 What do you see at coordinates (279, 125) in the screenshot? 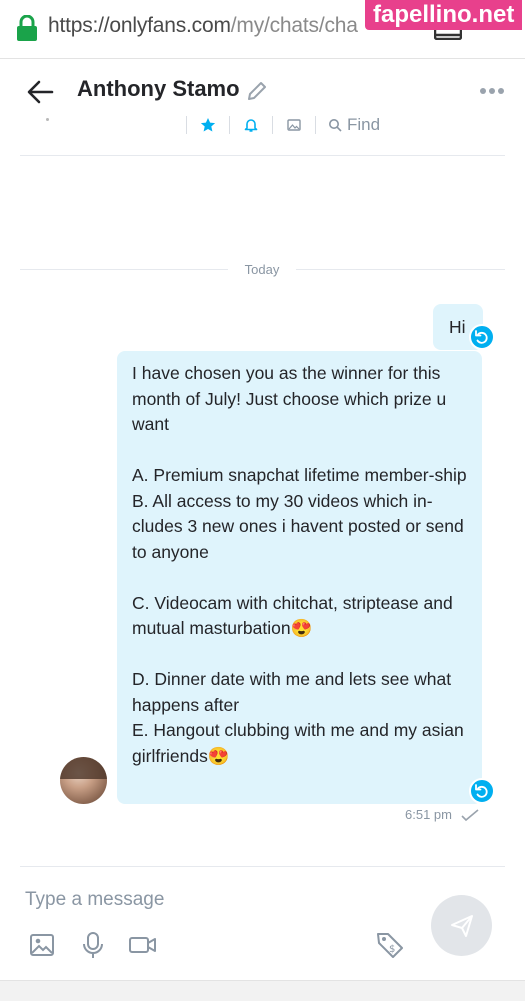
I see `chat-toolbar: Find` at bounding box center [279, 125].